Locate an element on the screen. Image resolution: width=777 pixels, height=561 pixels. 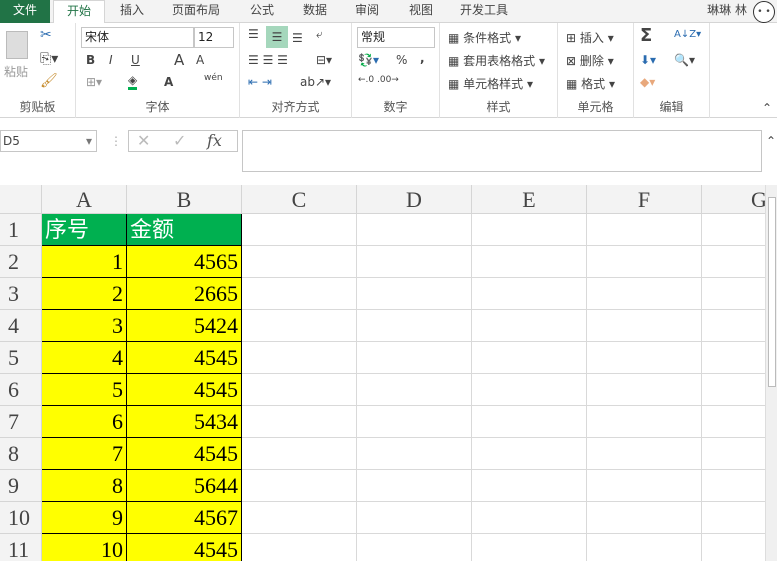
insert-function-button: fx is located at coordinates (214, 140).